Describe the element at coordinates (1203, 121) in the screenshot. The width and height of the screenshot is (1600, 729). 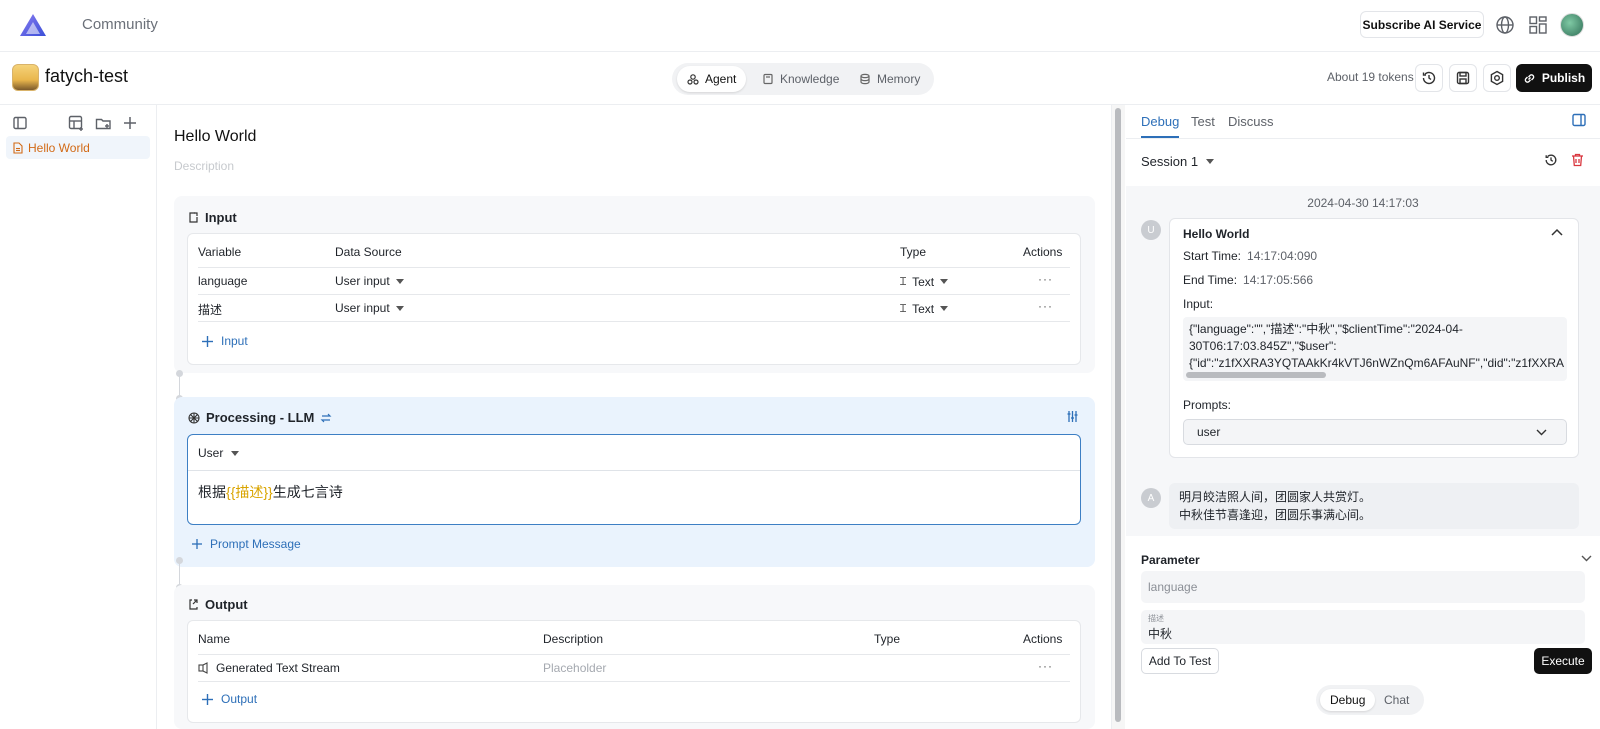
I see `tab-test: Test` at that location.